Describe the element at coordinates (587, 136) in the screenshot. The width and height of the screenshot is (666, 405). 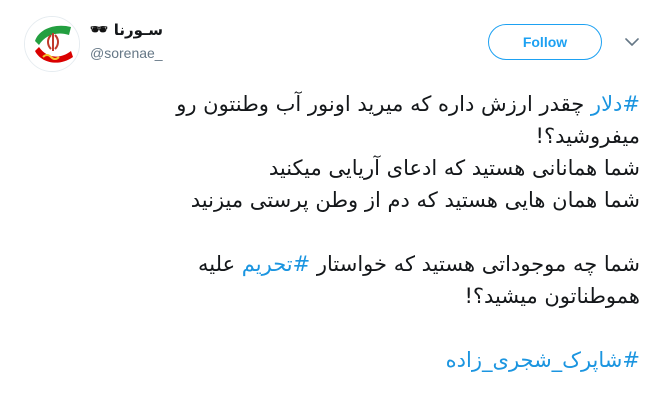
I see `tweet-line-2: میفروشید؟!` at that location.